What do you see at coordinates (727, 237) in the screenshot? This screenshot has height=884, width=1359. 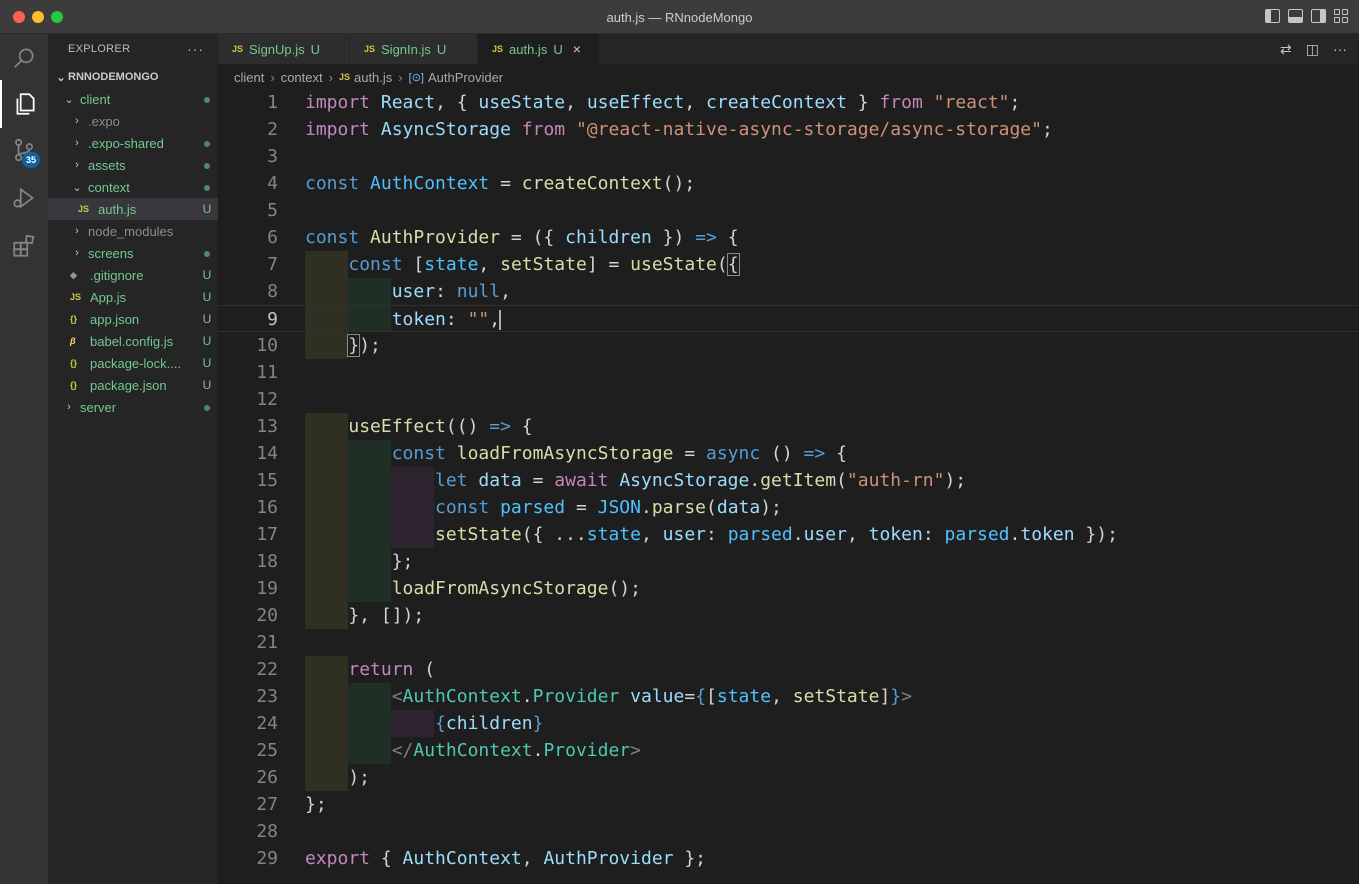 I see `code-token: {` at bounding box center [727, 237].